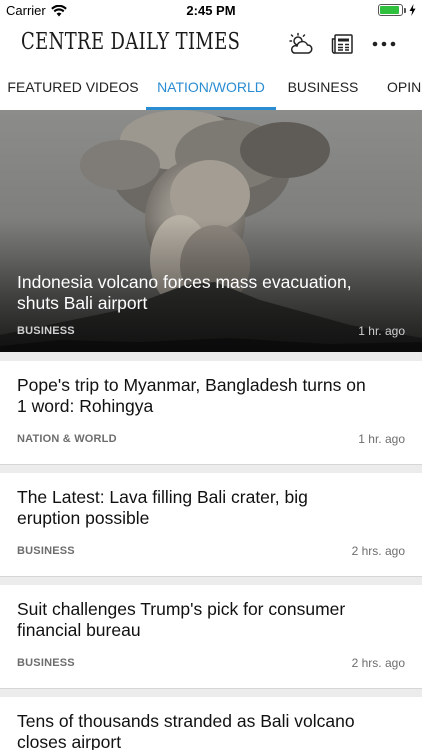  What do you see at coordinates (381, 331) in the screenshot?
I see `hero-timestamp: 1 hr. ago` at bounding box center [381, 331].